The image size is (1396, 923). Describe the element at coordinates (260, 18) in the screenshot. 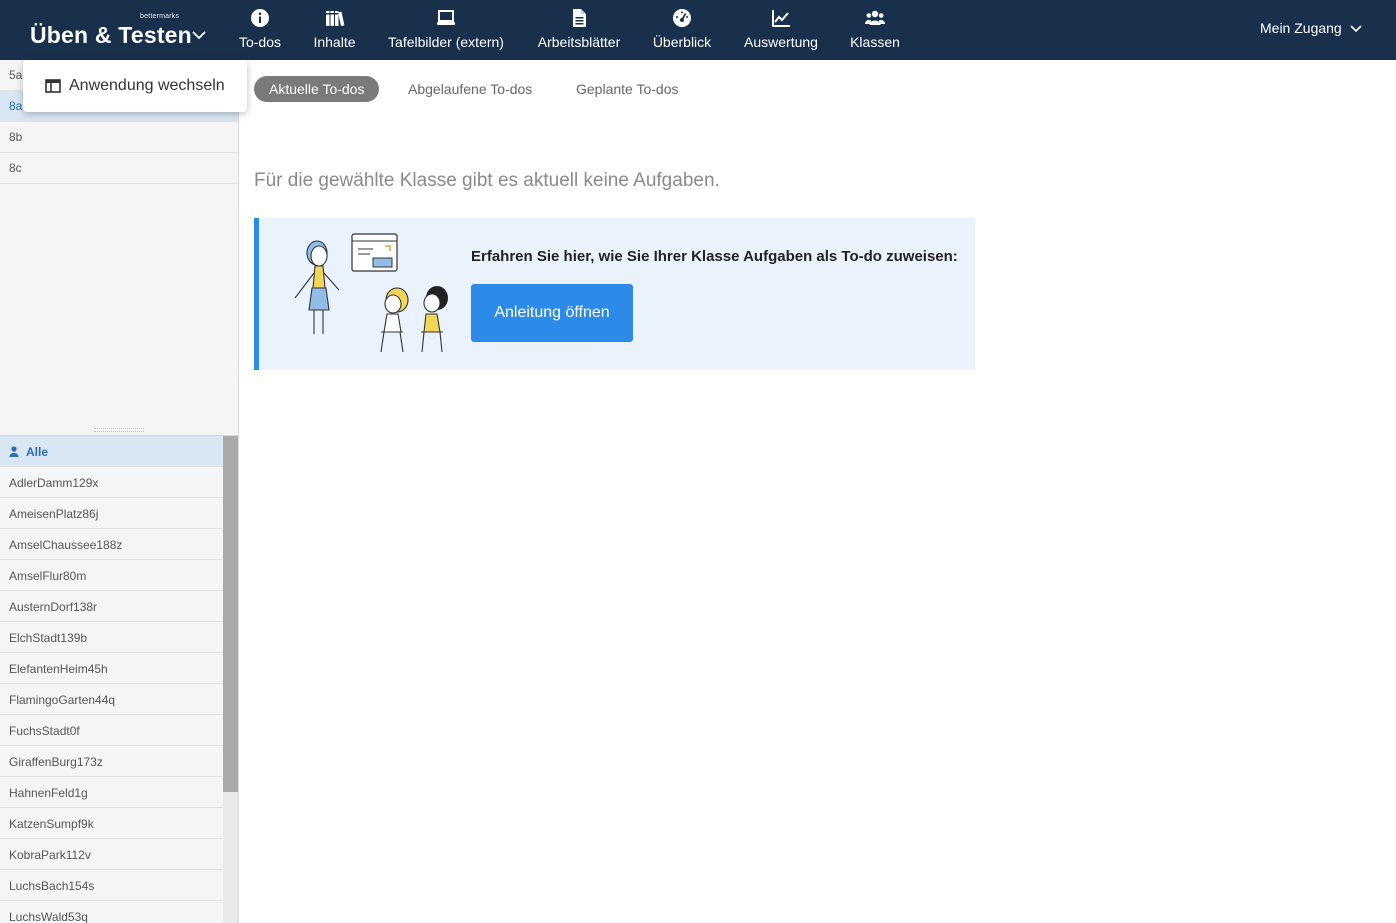

I see `info-icon` at that location.